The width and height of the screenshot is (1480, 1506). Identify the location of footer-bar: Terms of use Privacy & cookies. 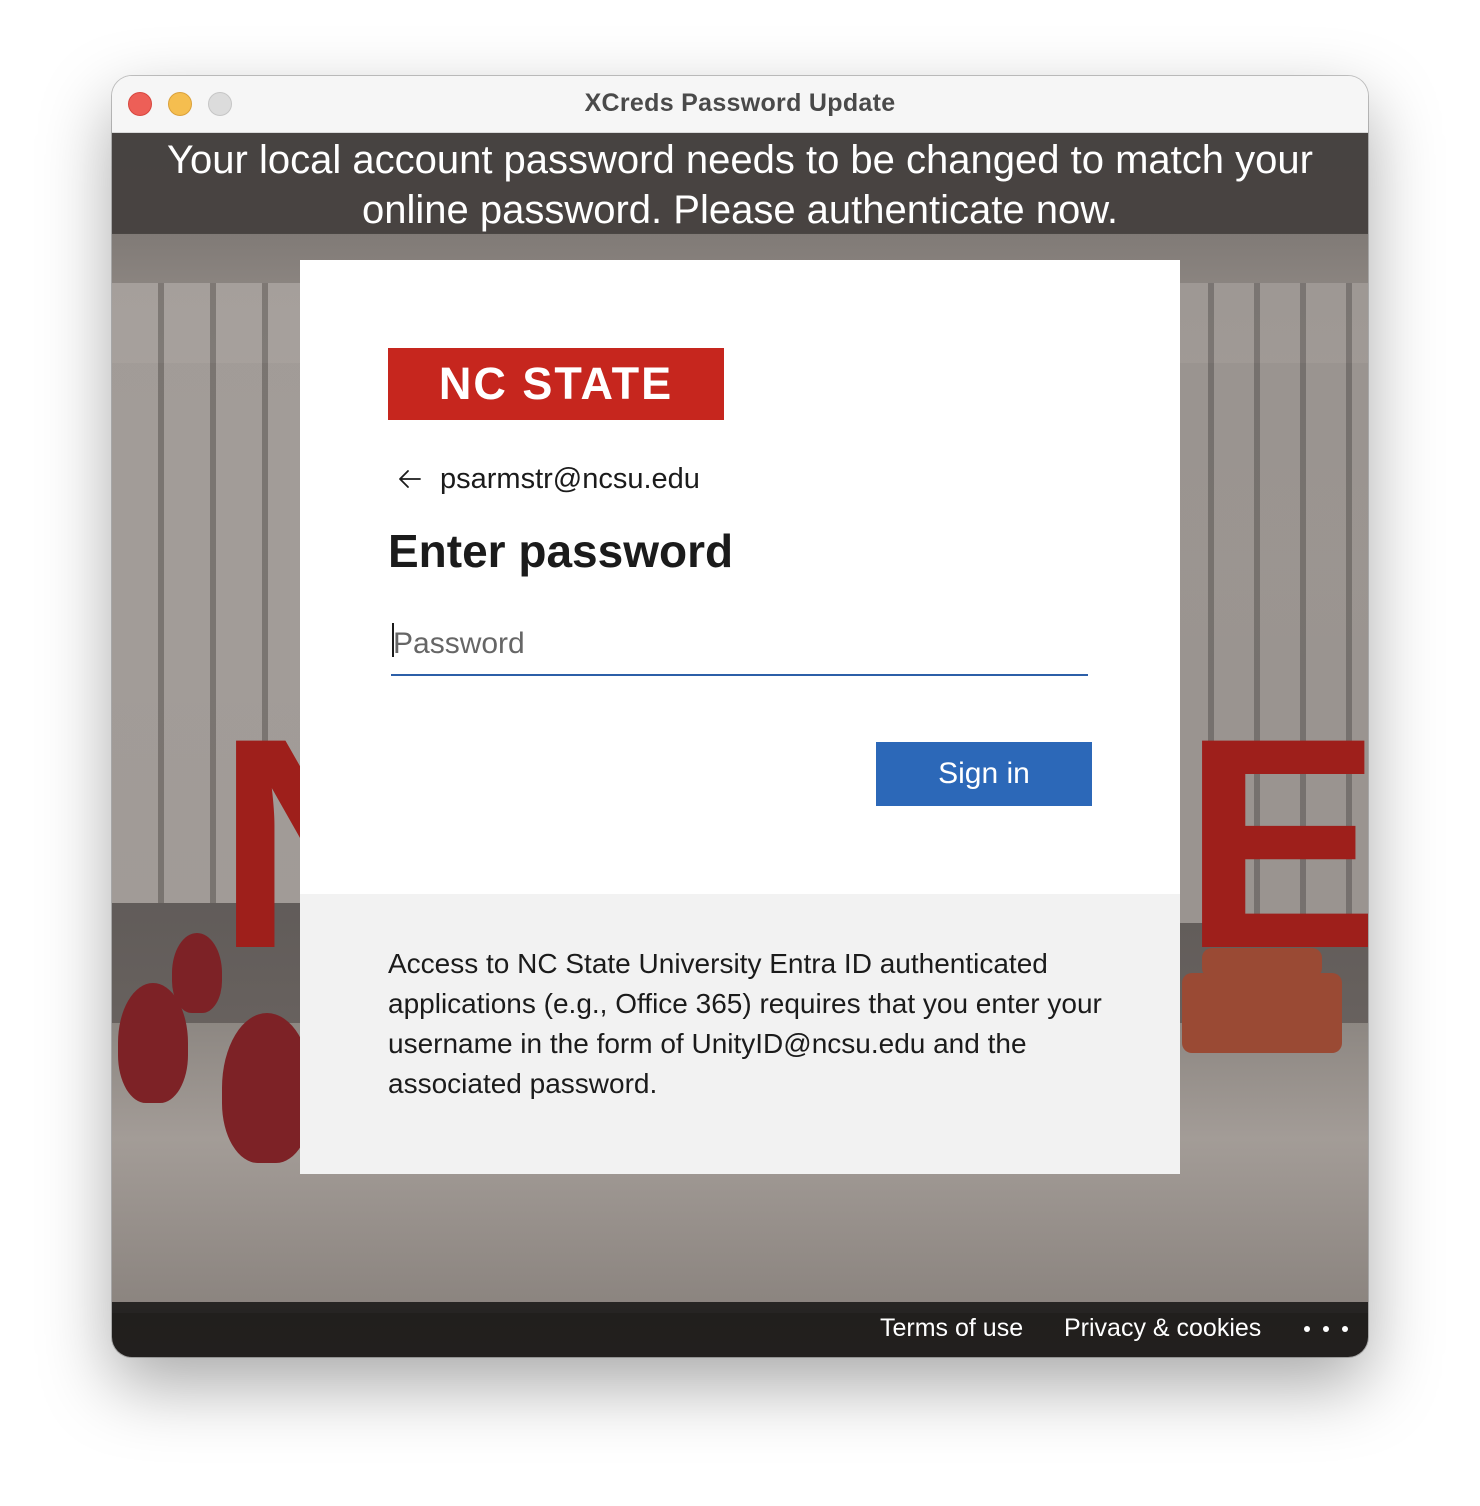
(740, 1329).